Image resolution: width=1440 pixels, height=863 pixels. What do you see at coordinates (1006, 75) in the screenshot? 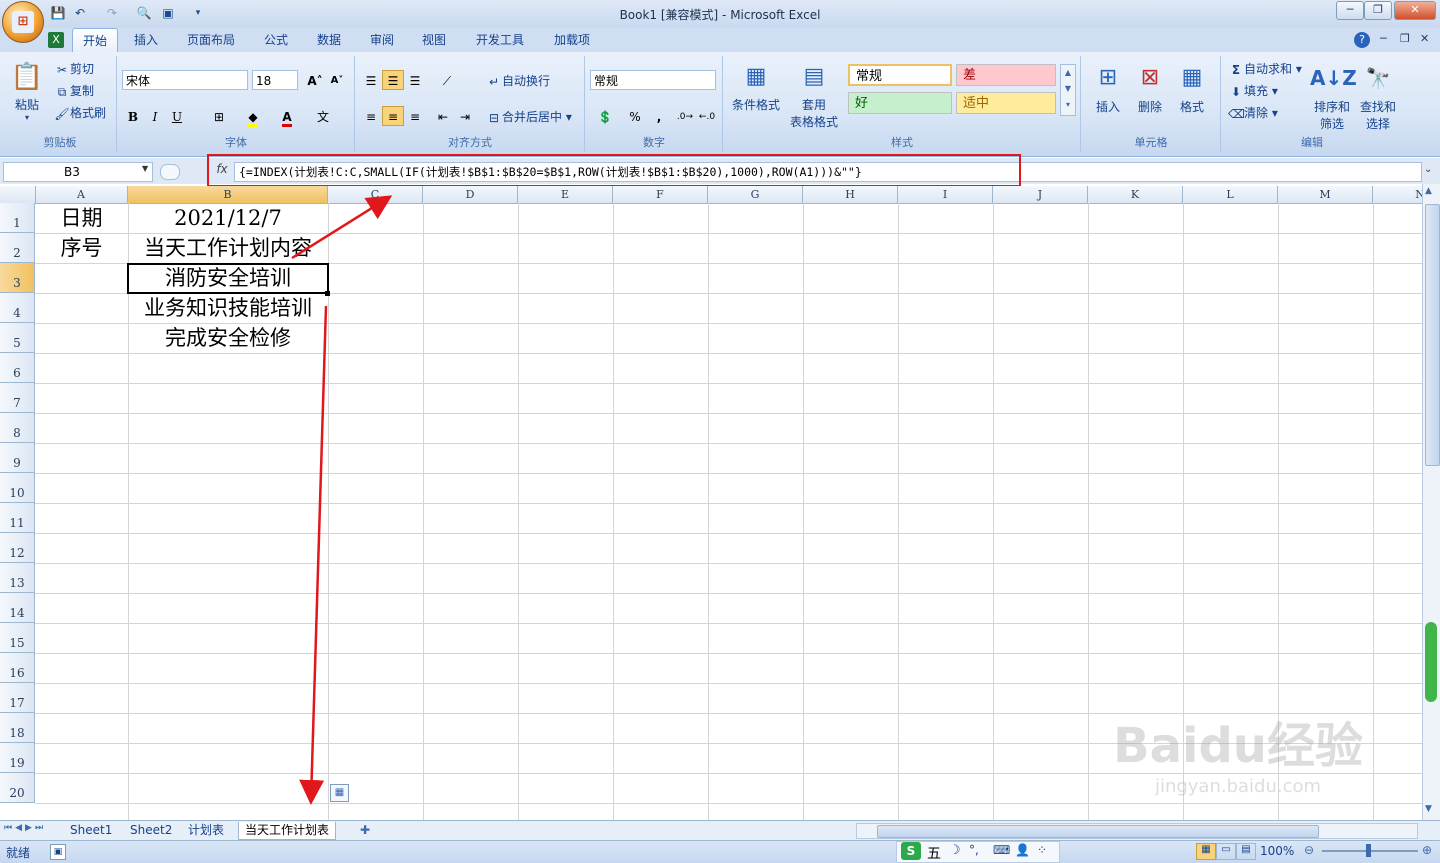
I see `style-bad: 差` at bounding box center [1006, 75].